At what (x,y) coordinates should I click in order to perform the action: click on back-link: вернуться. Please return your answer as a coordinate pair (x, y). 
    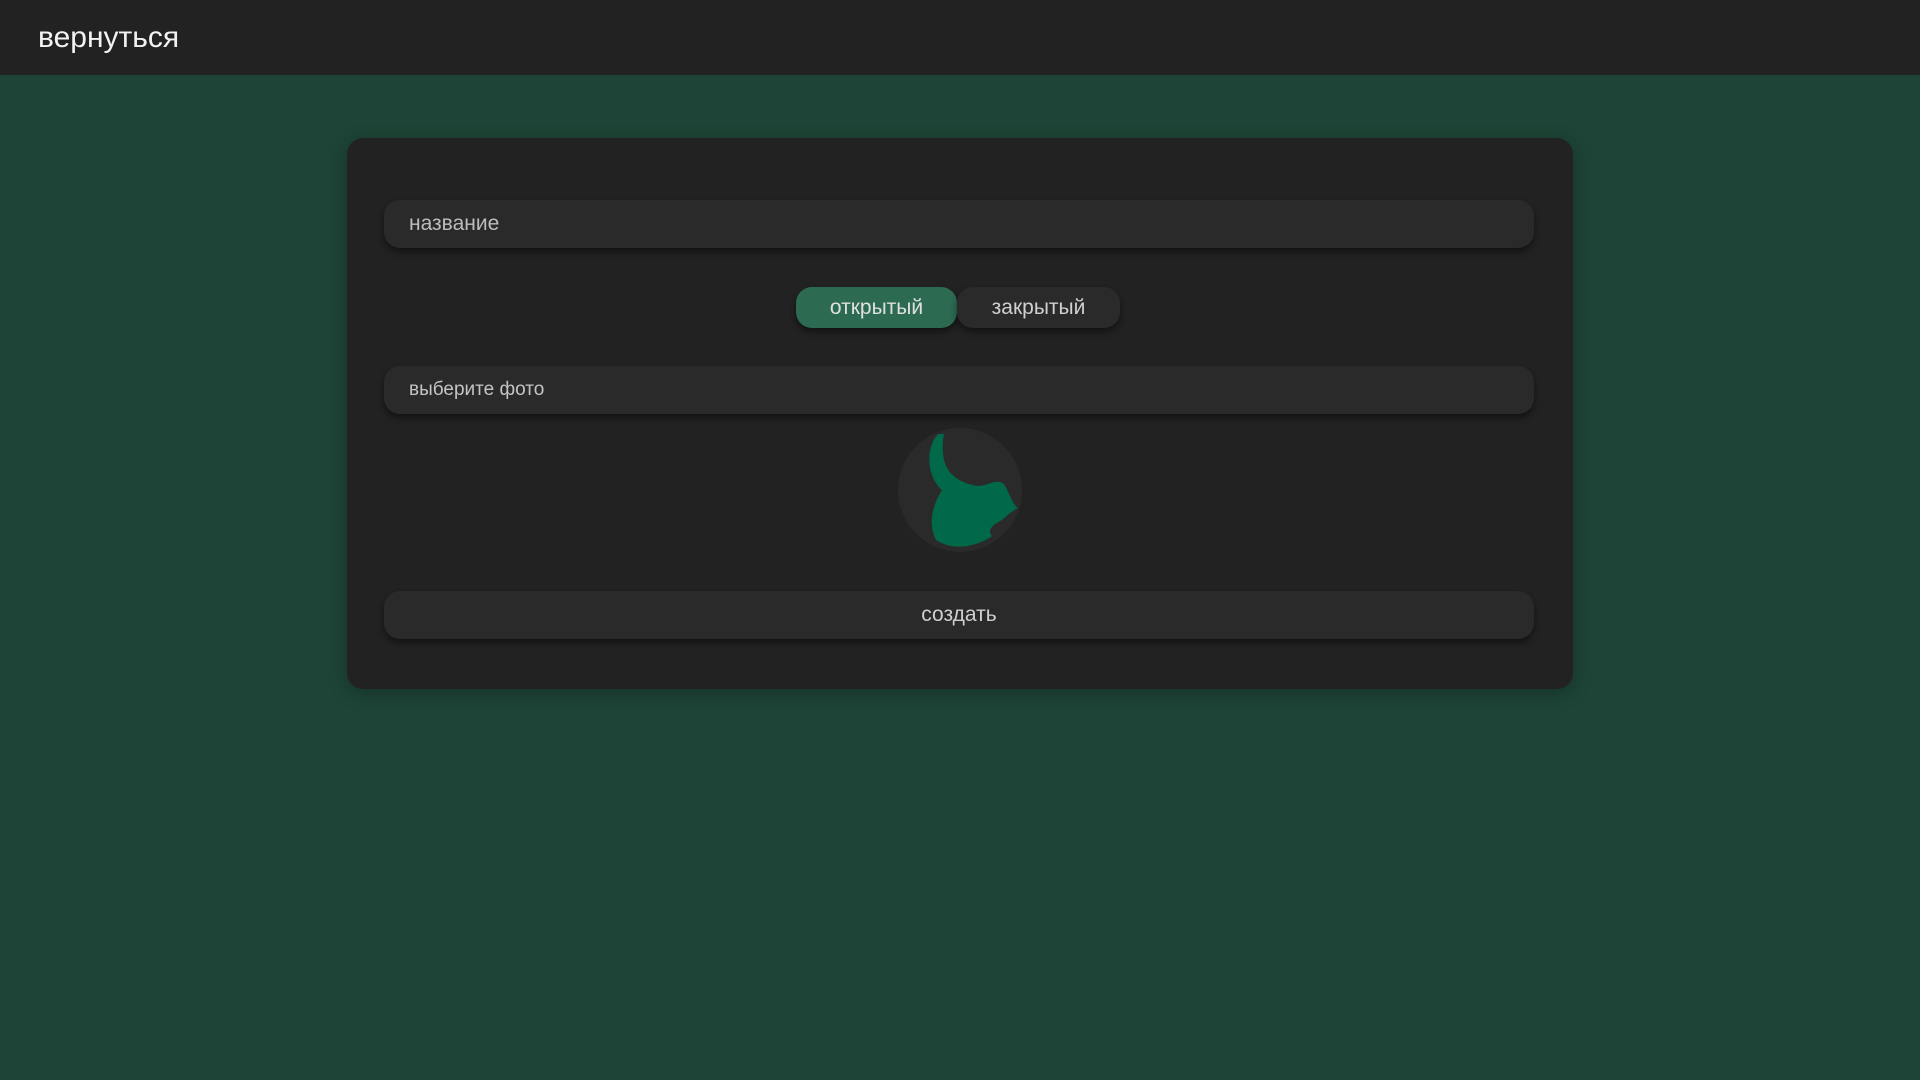
    Looking at the image, I should click on (108, 37).